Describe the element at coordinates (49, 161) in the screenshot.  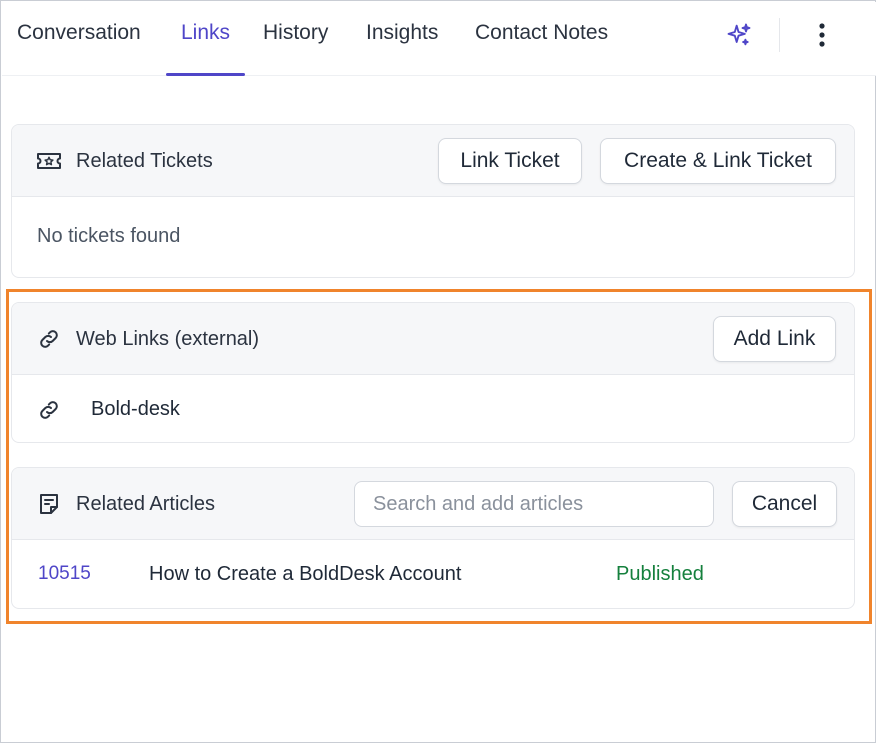
I see `ticket-icon` at that location.